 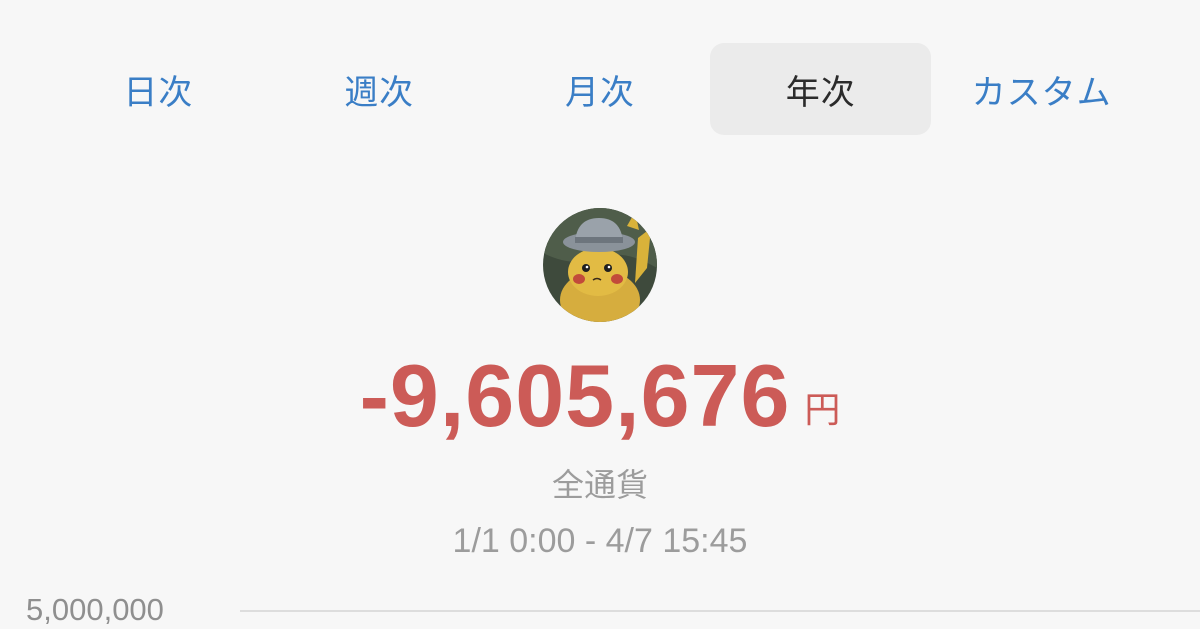 What do you see at coordinates (158, 89) in the screenshot?
I see `tab-daily: 日次` at bounding box center [158, 89].